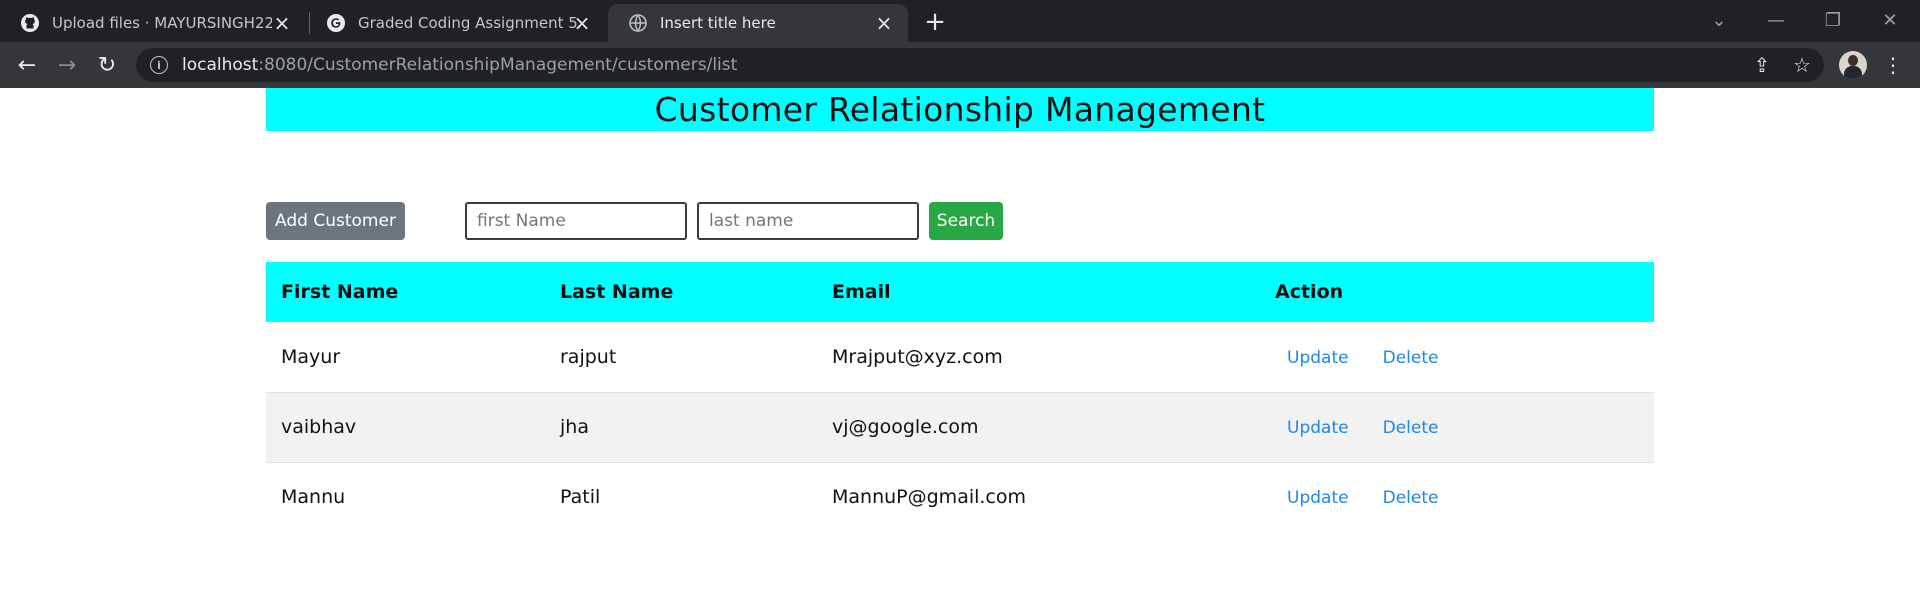 The image size is (1920, 590). What do you see at coordinates (335, 221) in the screenshot?
I see `add-customer-button: Add Customer` at bounding box center [335, 221].